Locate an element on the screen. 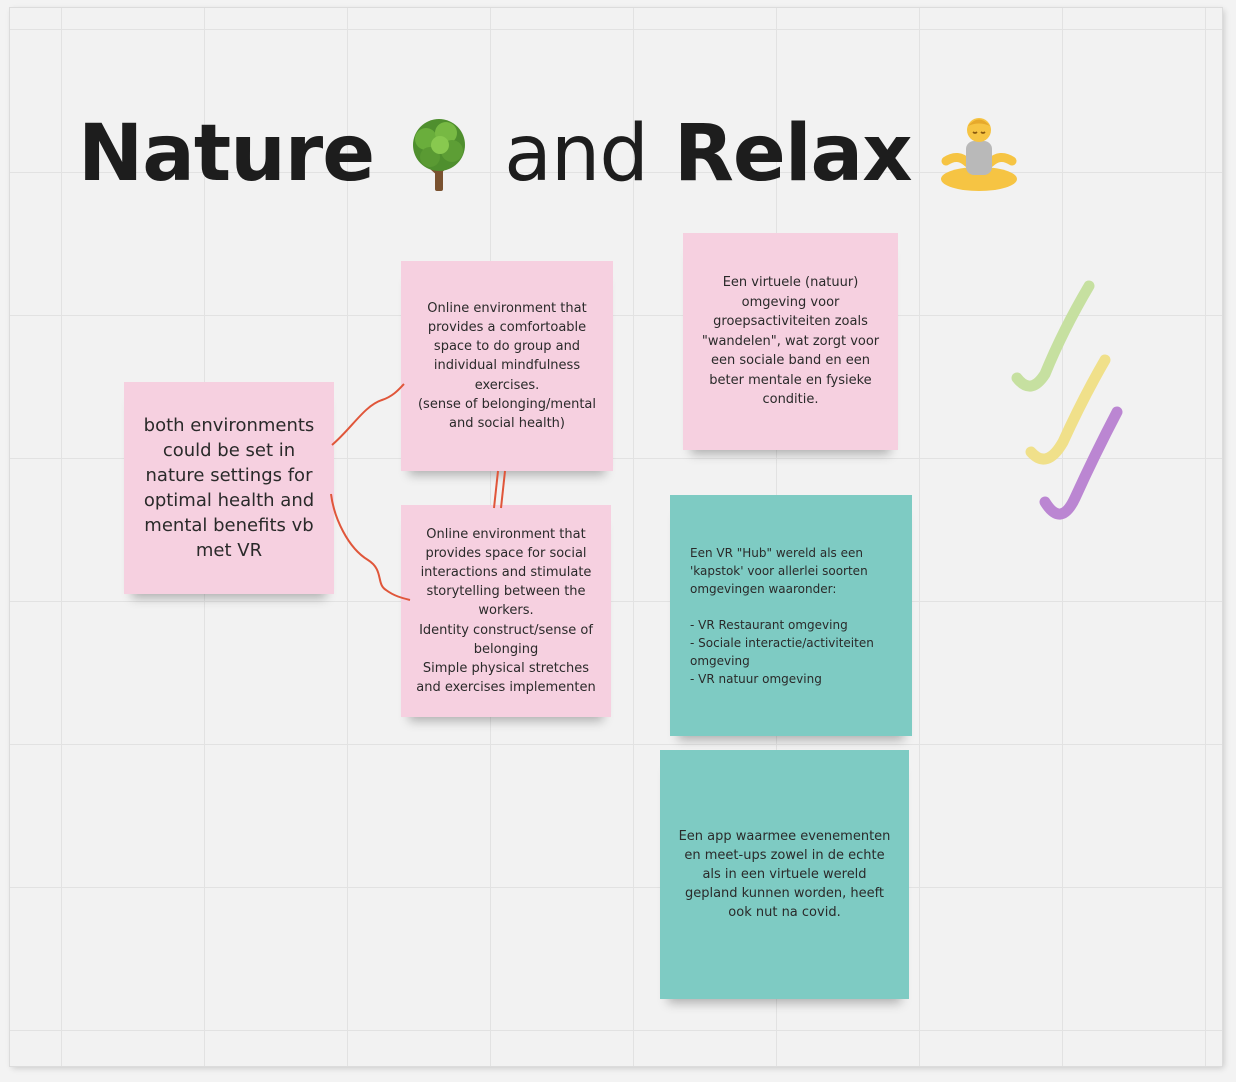  checkmarks-group is located at coordinates (1067, 400).